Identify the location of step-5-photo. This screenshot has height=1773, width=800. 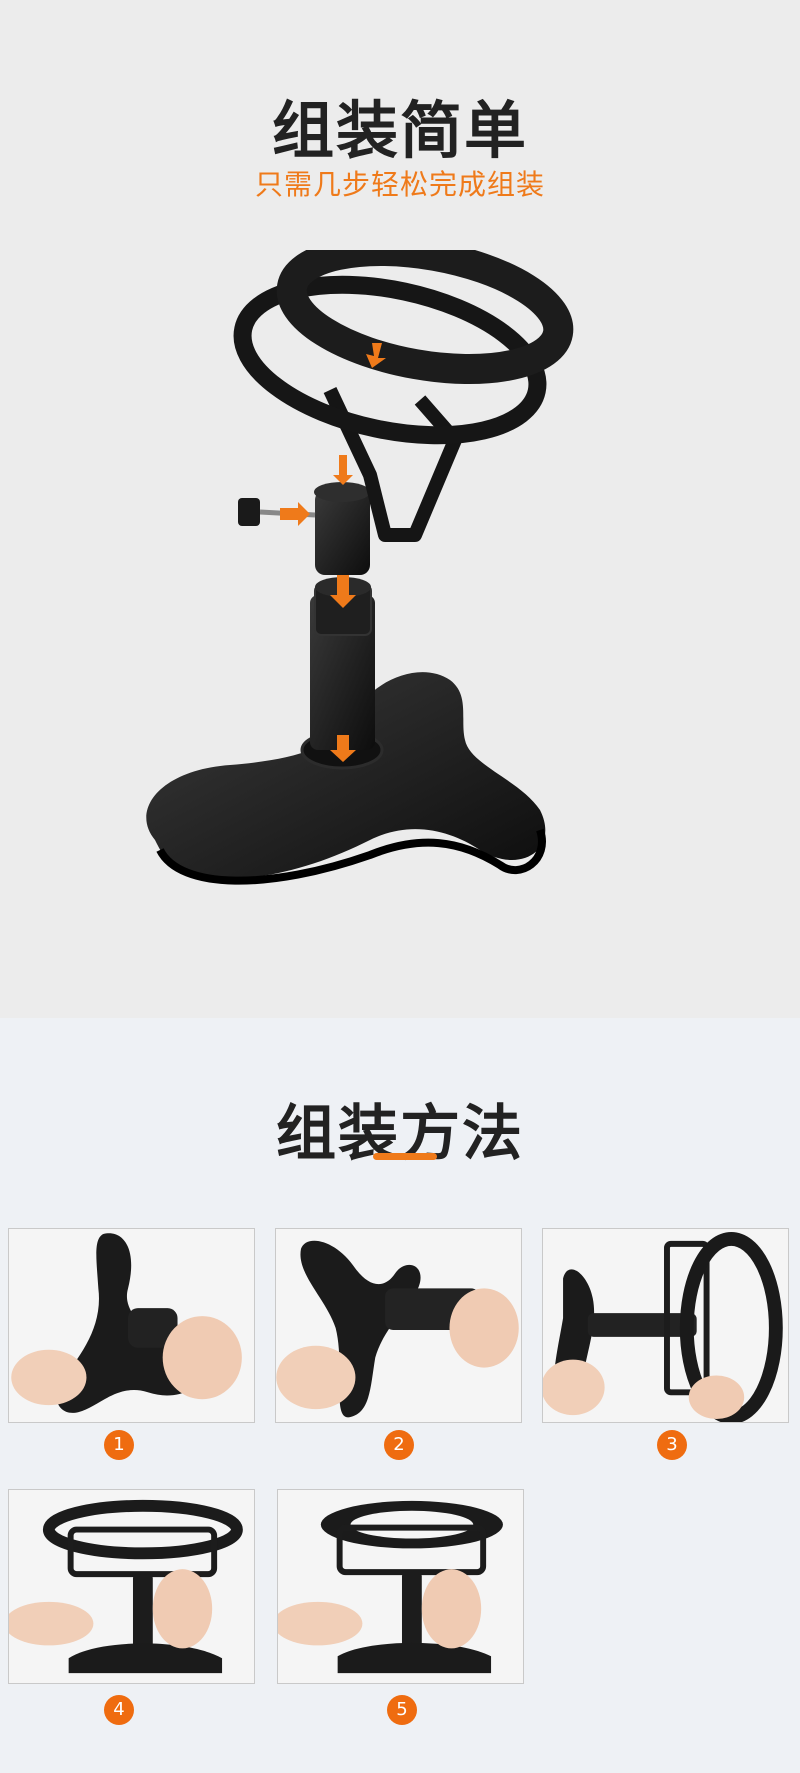
(400, 1586).